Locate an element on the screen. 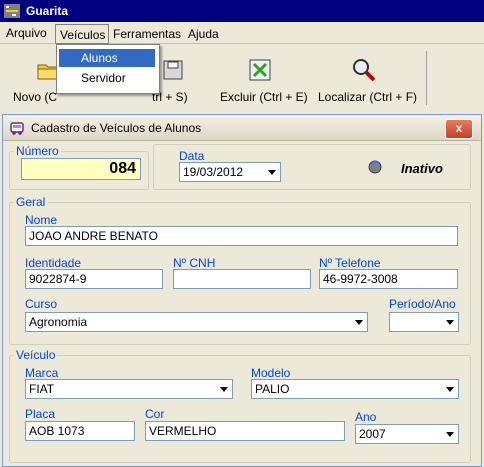  toolbar-separator is located at coordinates (426, 78).